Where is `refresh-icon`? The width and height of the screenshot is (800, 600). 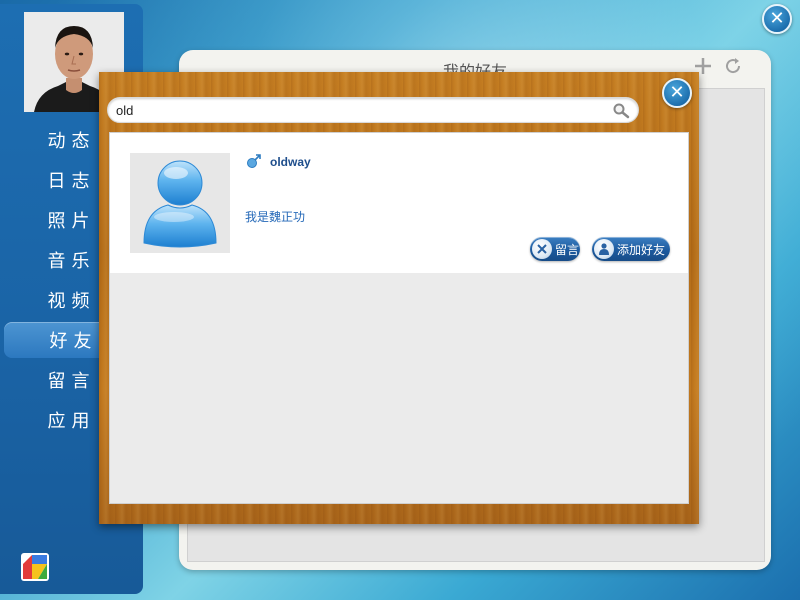
refresh-icon is located at coordinates (733, 68).